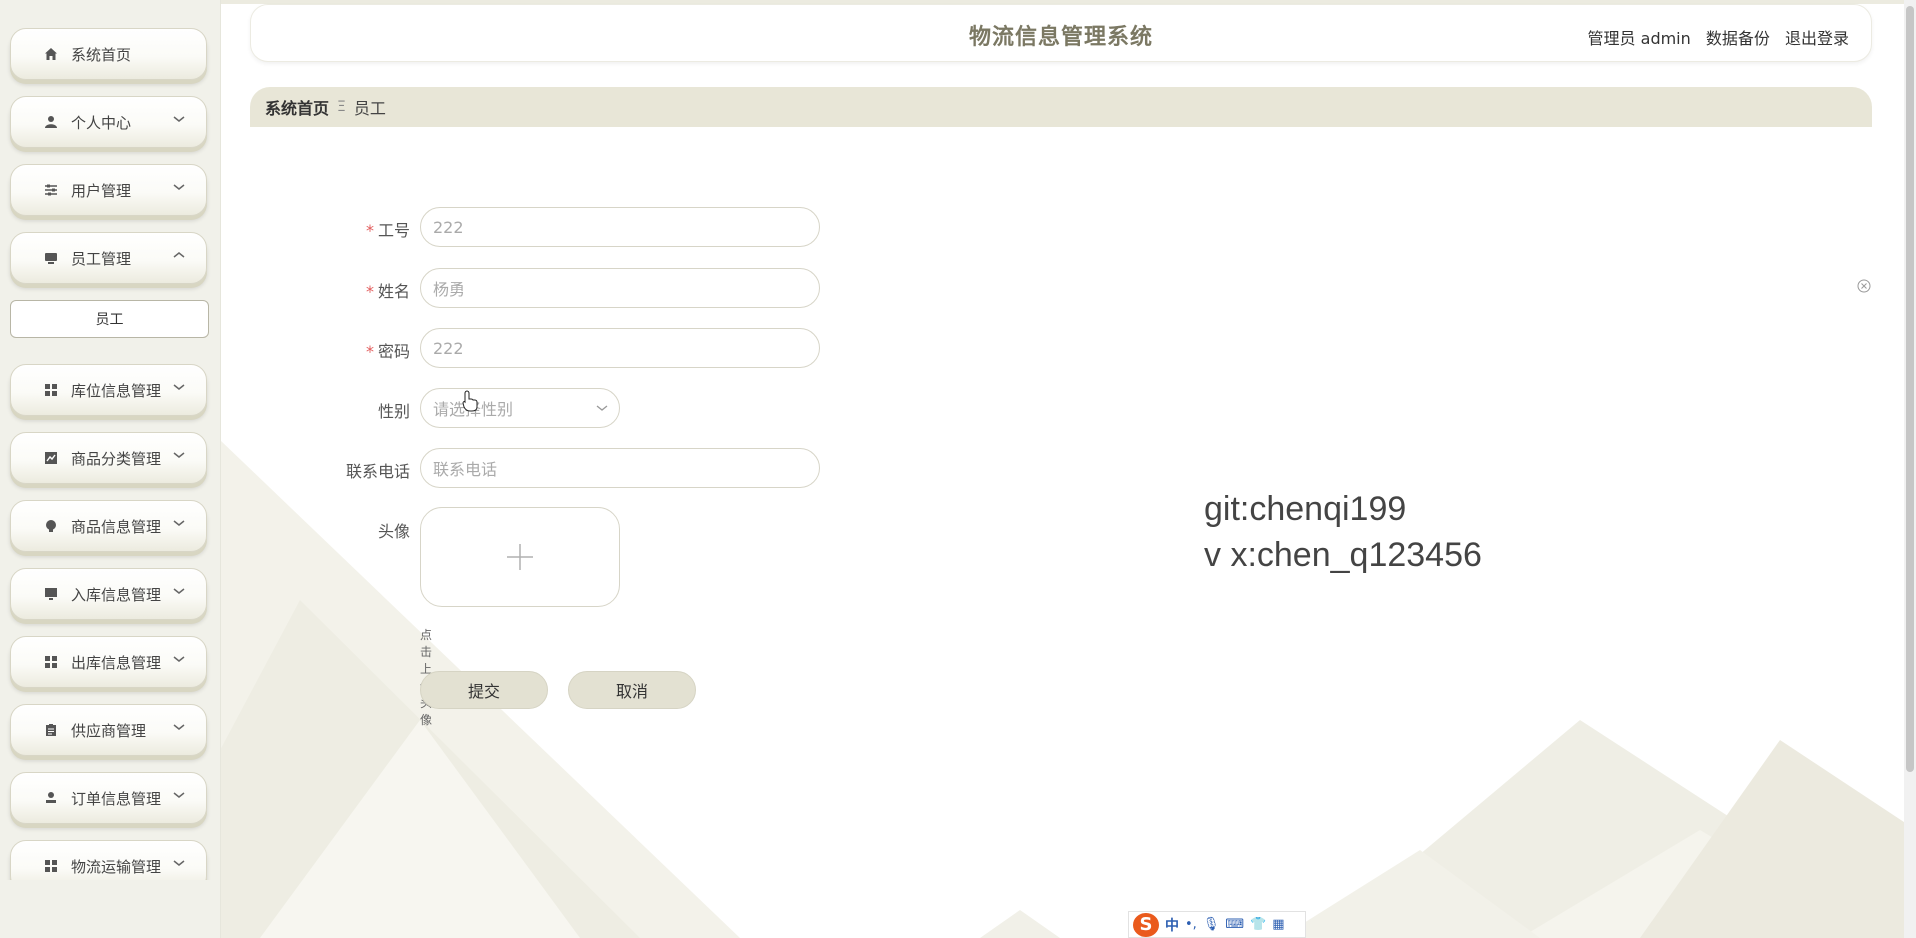 Image resolution: width=1916 pixels, height=938 pixels. I want to click on sidebar-subitem-employee: 员工, so click(109, 319).